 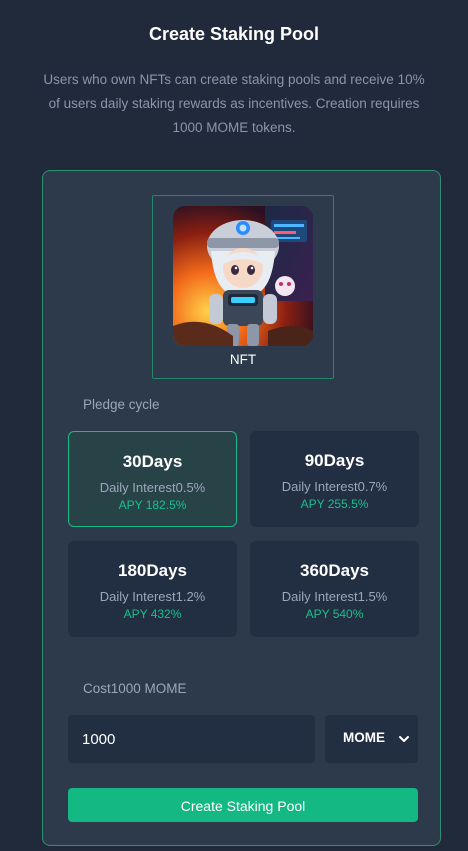 What do you see at coordinates (404, 741) in the screenshot?
I see `chevron-down-icon` at bounding box center [404, 741].